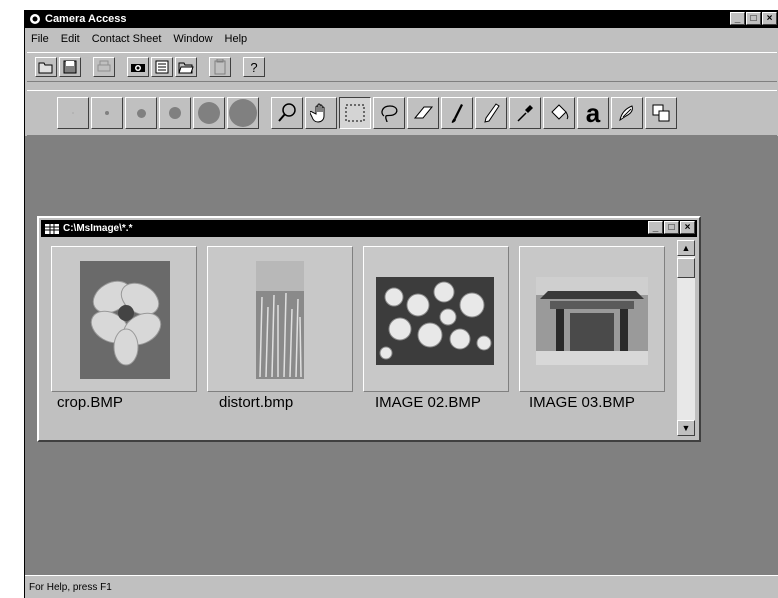 Image resolution: width=778 pixels, height=598 pixels. I want to click on text-icon: a, so click(593, 113).